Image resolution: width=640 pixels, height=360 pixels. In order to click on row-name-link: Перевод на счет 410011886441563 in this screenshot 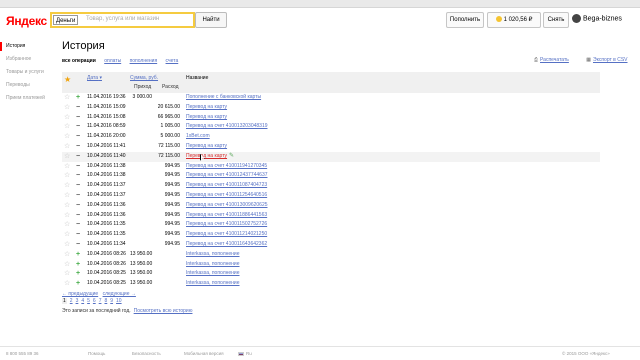, I will do `click(226, 216)`.